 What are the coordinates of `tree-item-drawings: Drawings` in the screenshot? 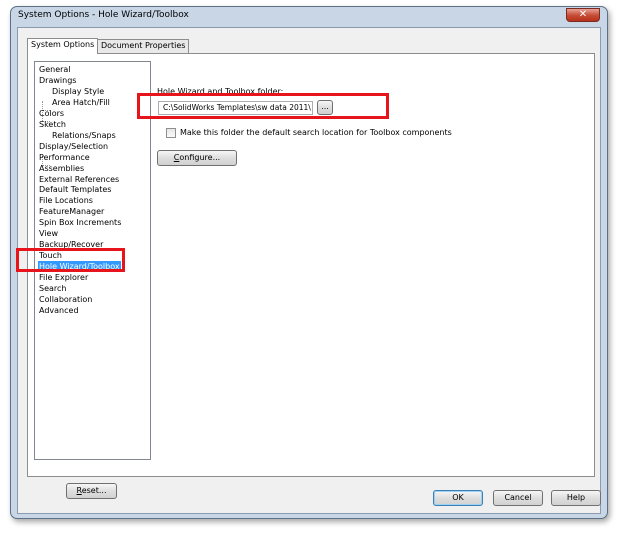 It's located at (57, 80).